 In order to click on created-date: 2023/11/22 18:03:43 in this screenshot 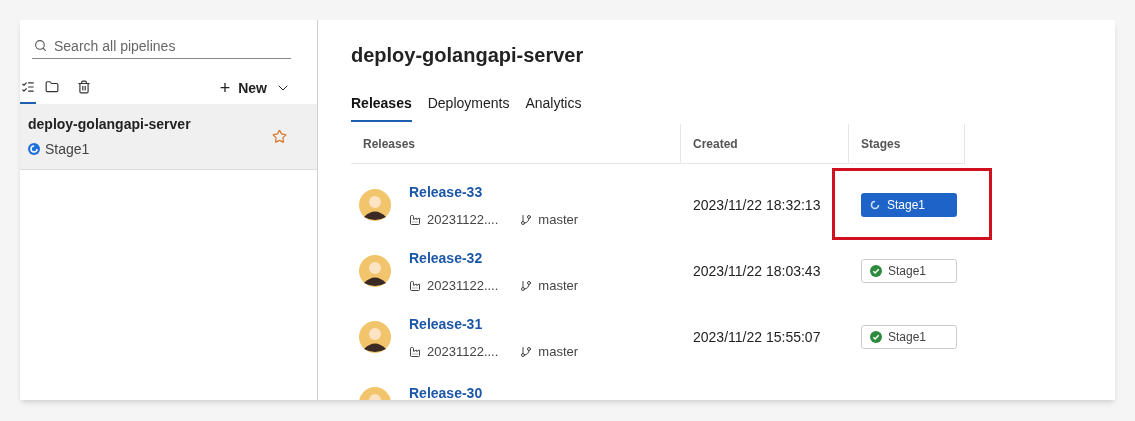, I will do `click(757, 271)`.